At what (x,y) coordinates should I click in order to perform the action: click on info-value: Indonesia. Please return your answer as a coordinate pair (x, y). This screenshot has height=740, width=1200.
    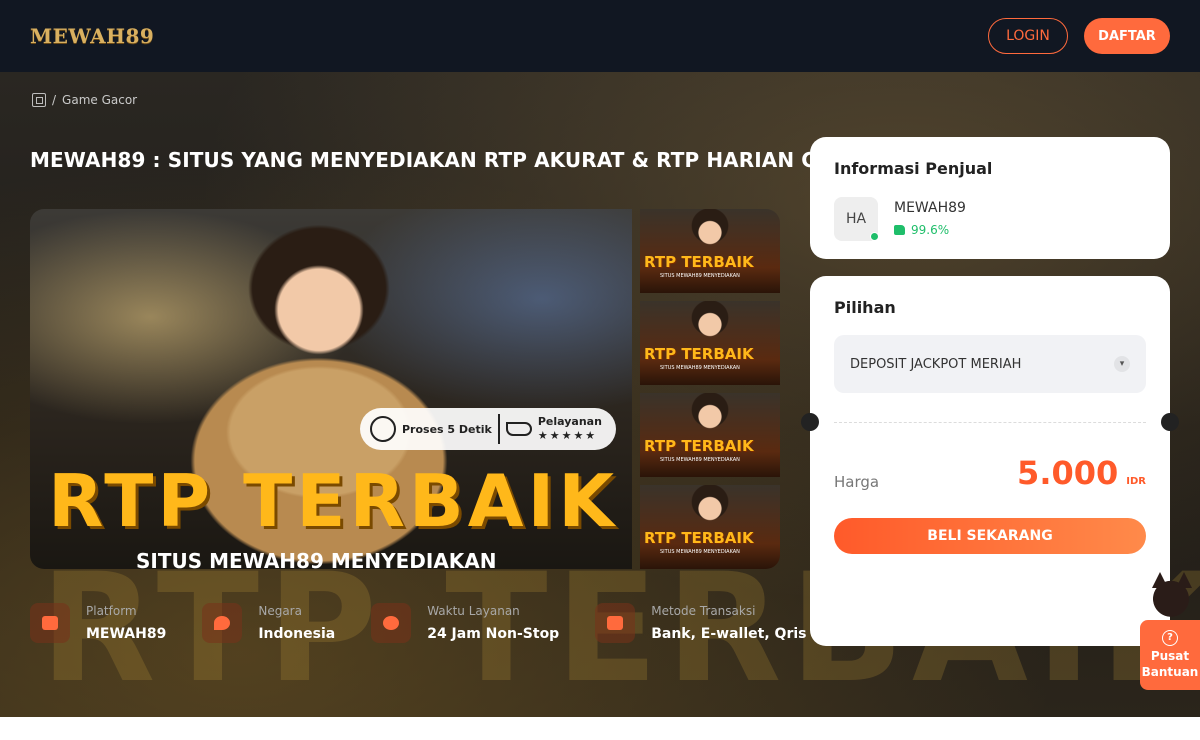
    Looking at the image, I should click on (297, 634).